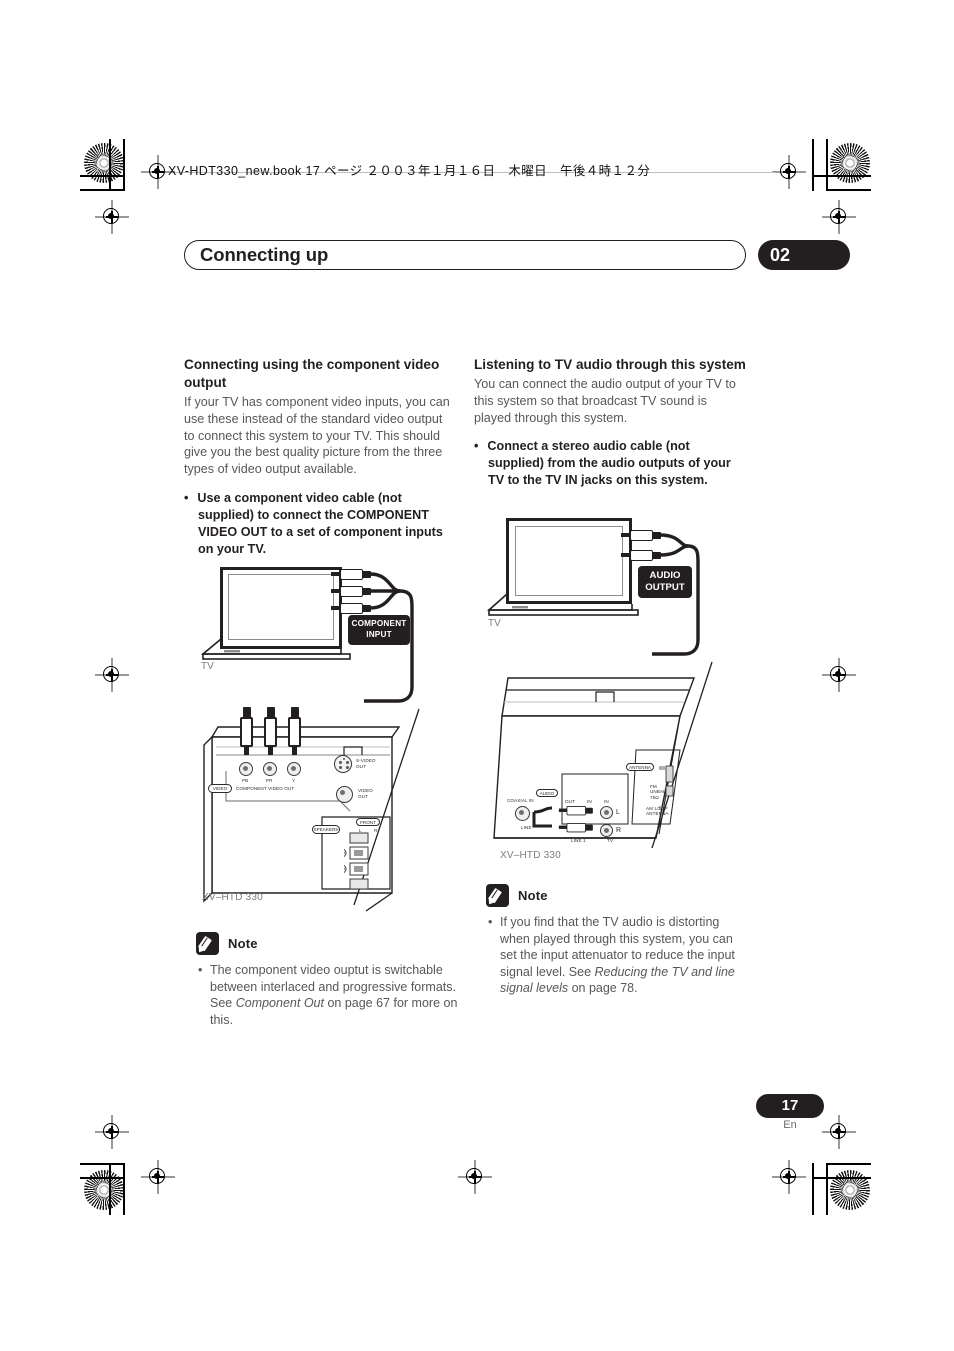 The image size is (954, 1351). I want to click on component-input-badge: COMPONENT INPUT, so click(379, 630).